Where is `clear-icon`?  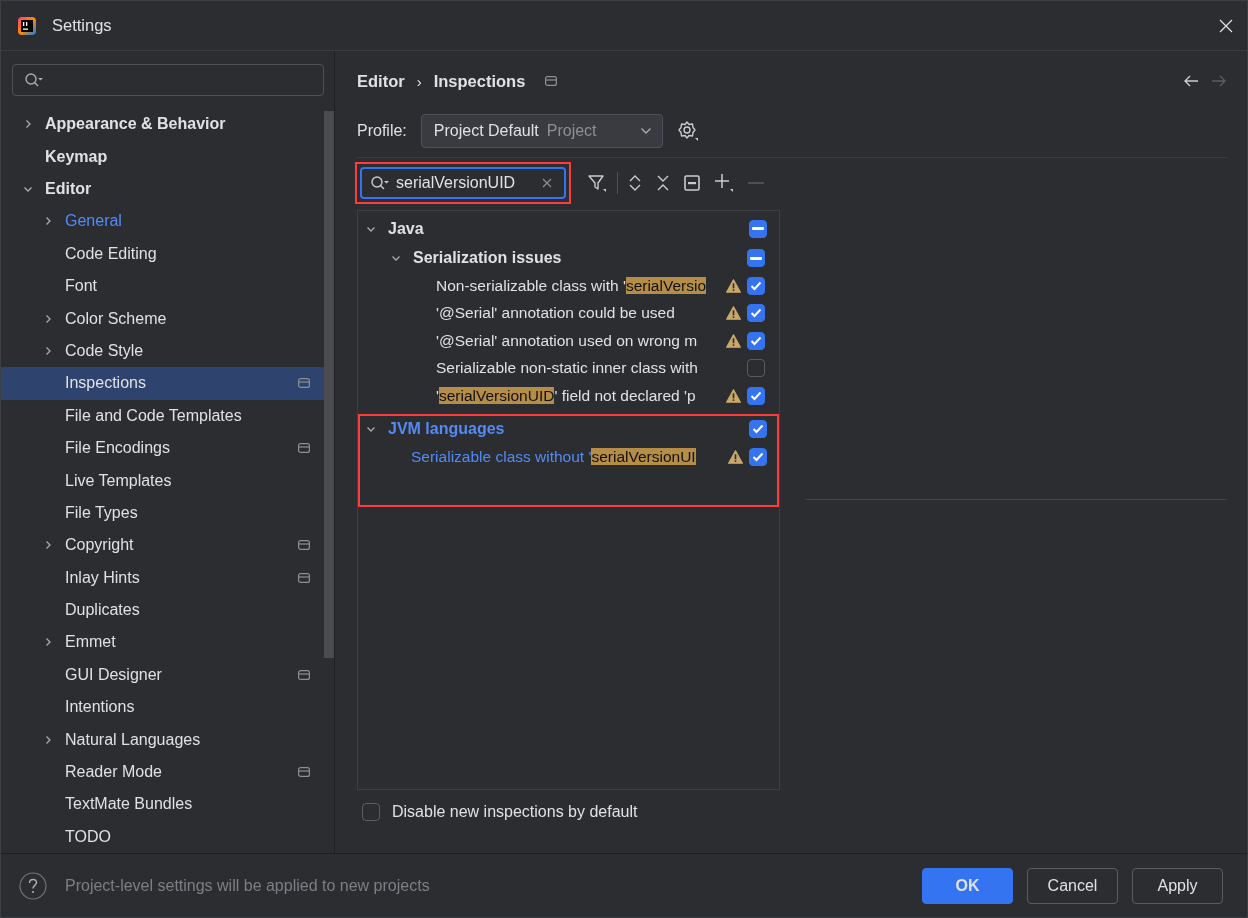 clear-icon is located at coordinates (547, 183).